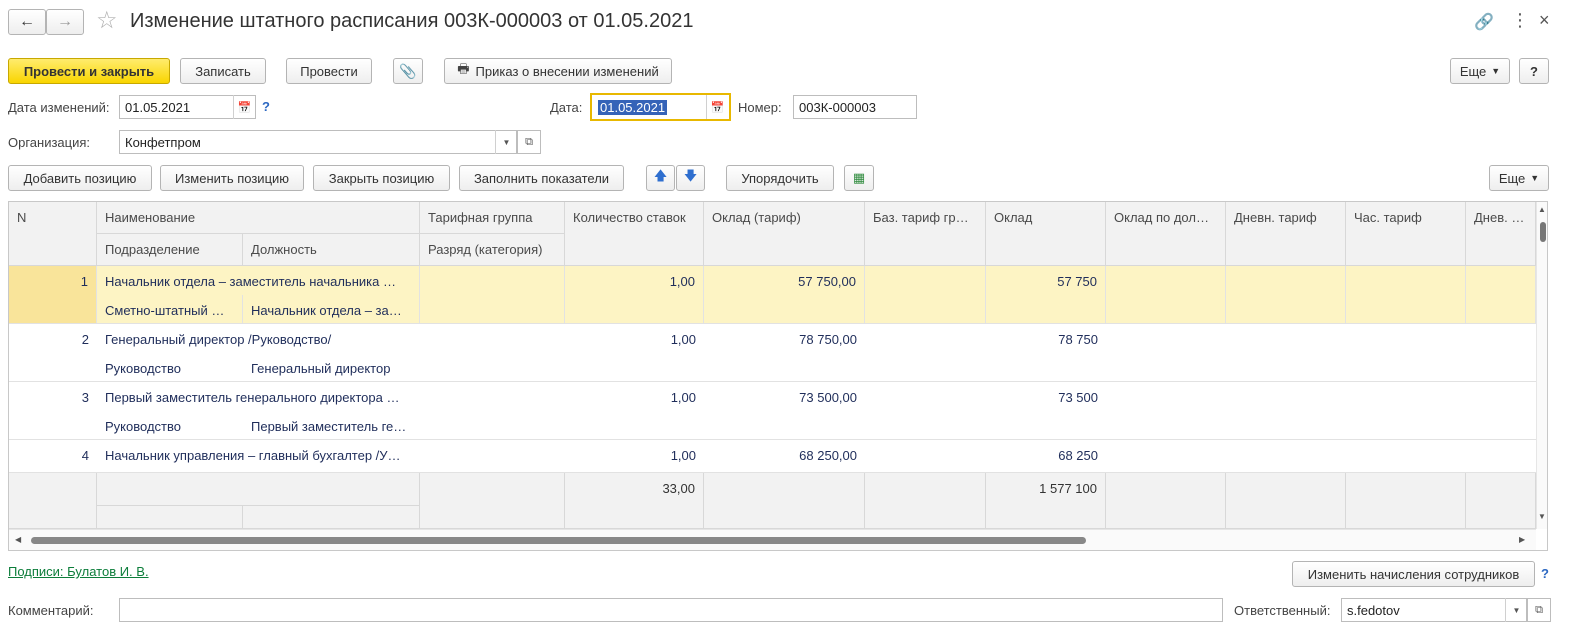  I want to click on star-icon: ☆, so click(107, 20).